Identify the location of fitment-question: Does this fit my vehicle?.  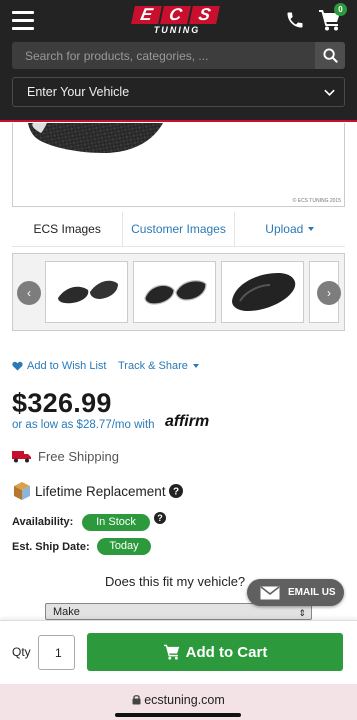
(175, 581).